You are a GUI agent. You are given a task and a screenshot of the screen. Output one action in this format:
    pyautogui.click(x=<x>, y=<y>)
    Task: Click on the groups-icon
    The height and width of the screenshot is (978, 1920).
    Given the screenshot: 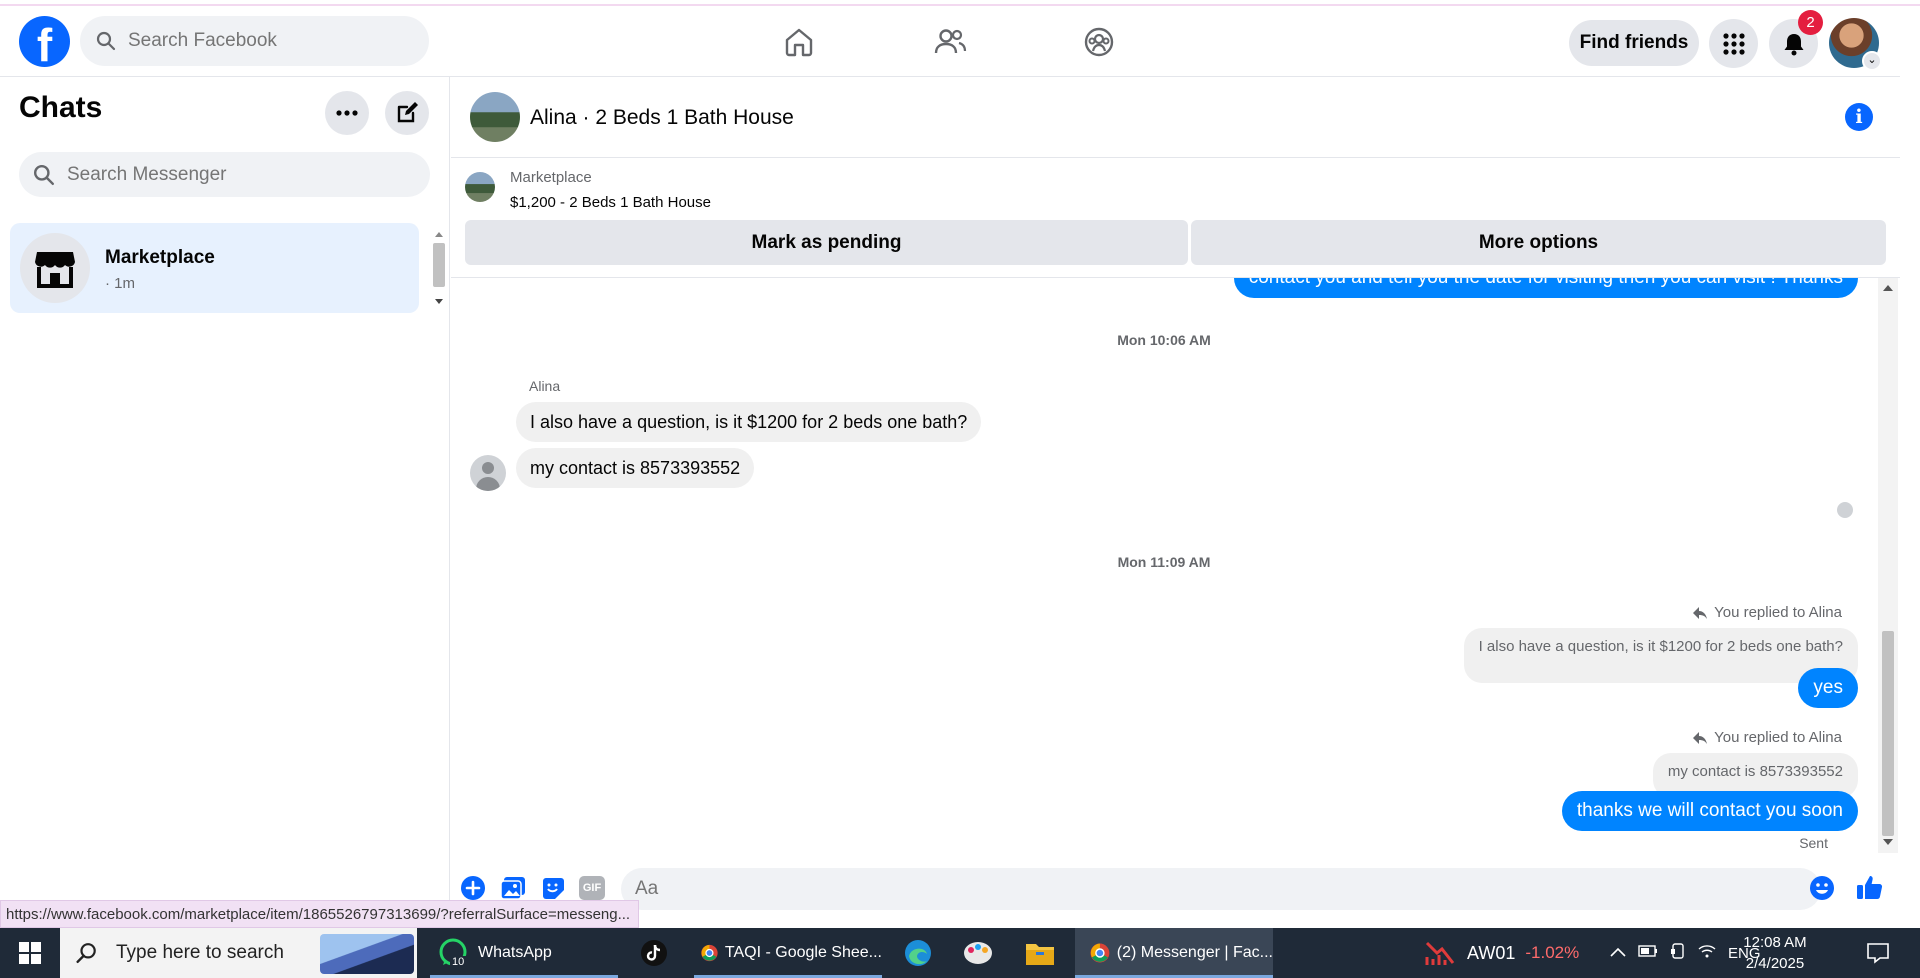 What is the action you would take?
    pyautogui.click(x=1099, y=42)
    